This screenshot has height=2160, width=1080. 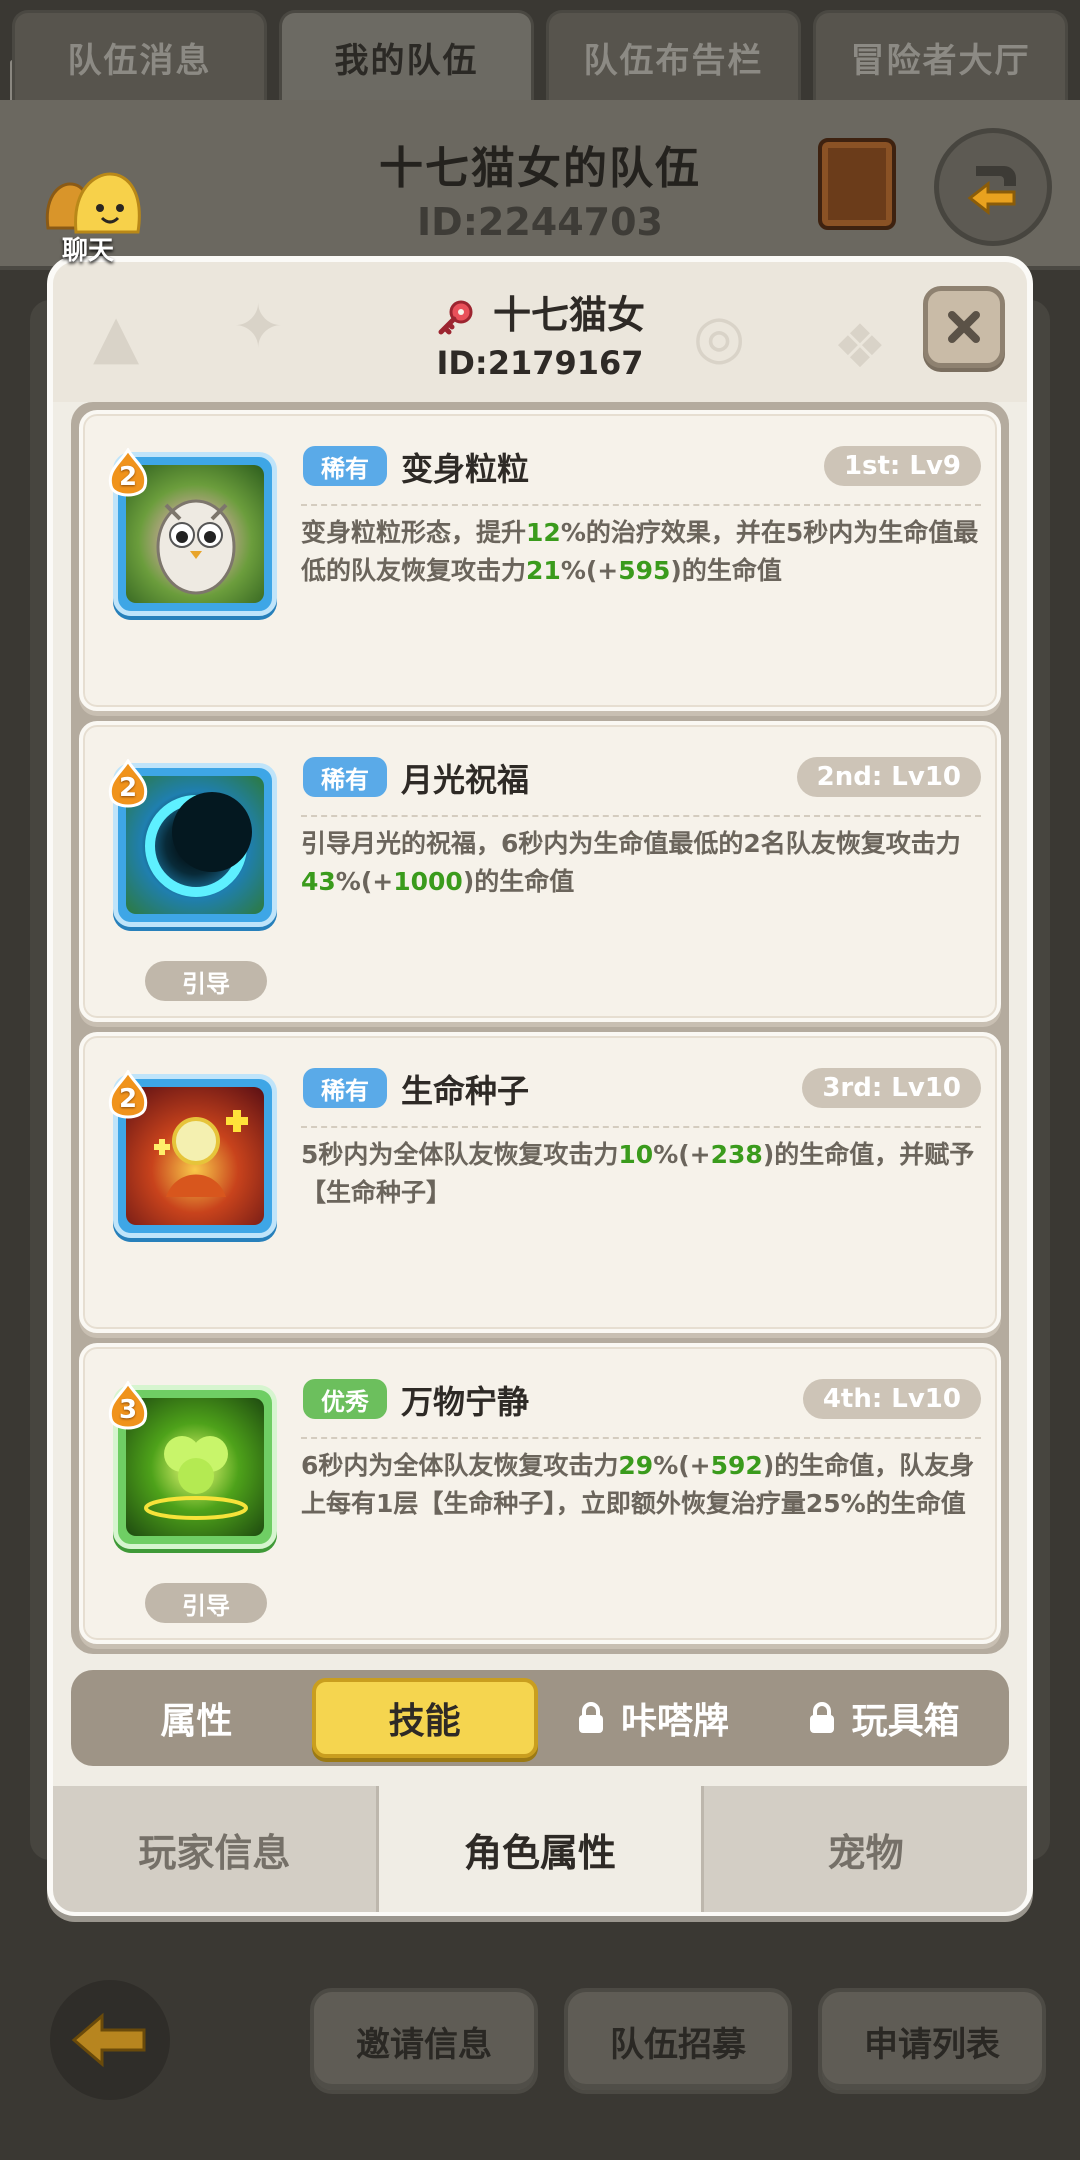 What do you see at coordinates (424, 1718) in the screenshot?
I see `tab-skills: 技能` at bounding box center [424, 1718].